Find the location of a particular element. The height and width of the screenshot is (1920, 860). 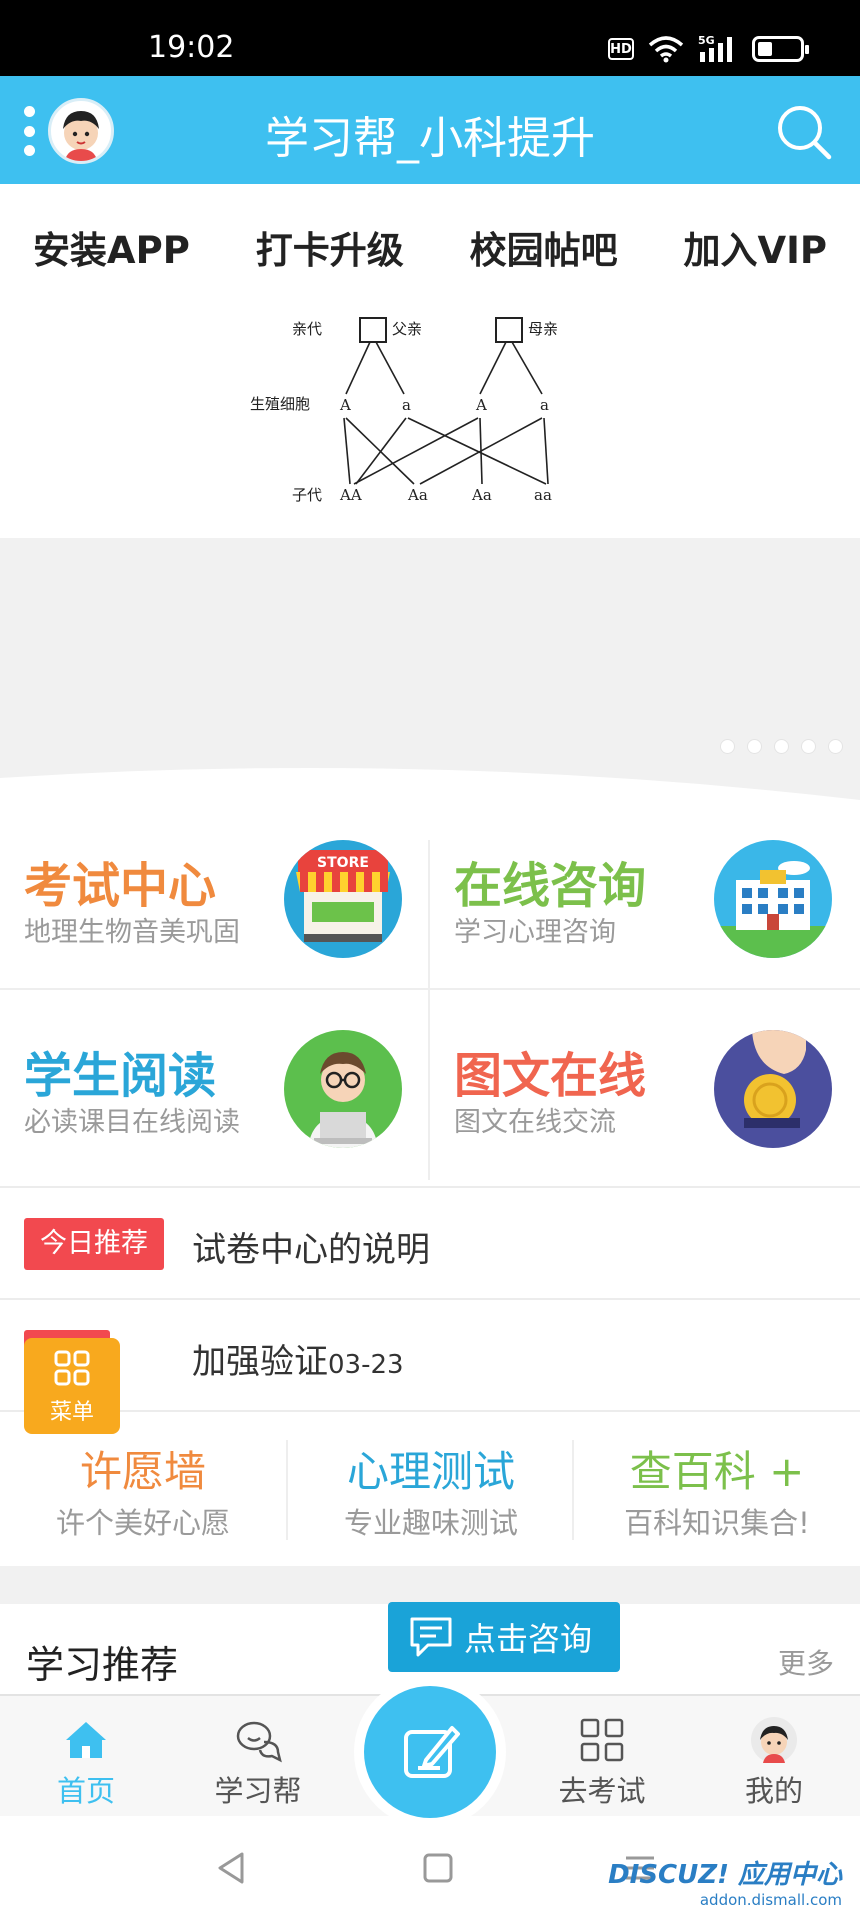

announcement-date: 03-23 is located at coordinates (366, 1365).